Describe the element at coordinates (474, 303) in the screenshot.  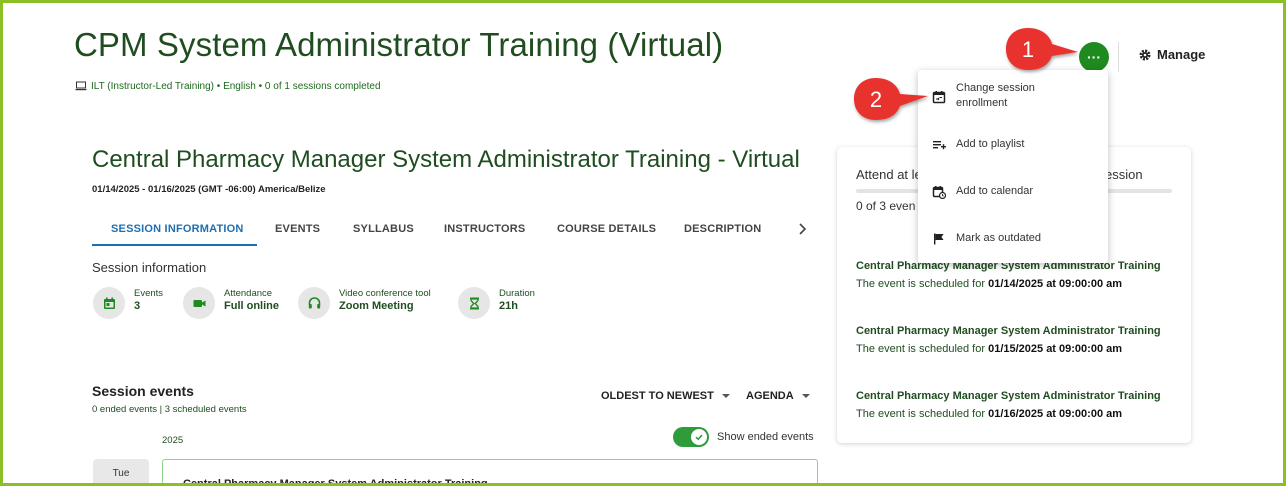
I see `hourglass-icon` at that location.